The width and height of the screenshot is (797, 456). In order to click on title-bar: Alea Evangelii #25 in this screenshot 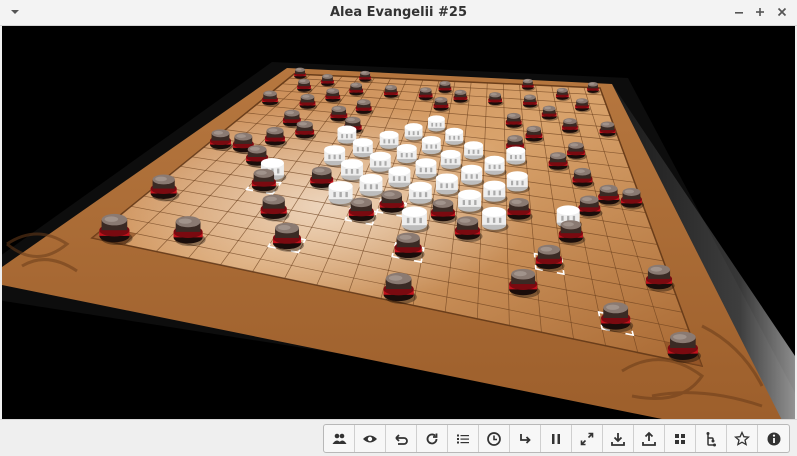, I will do `click(398, 13)`.